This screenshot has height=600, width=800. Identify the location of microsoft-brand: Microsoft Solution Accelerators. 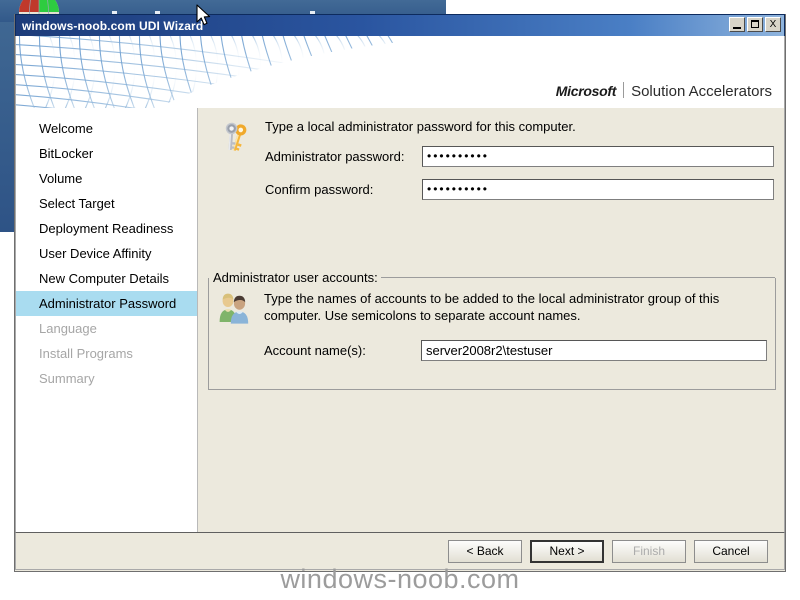
(664, 90).